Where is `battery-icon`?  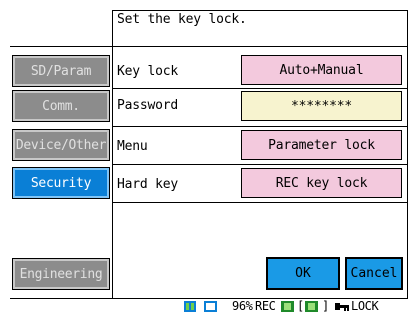
battery-icon is located at coordinates (190, 306).